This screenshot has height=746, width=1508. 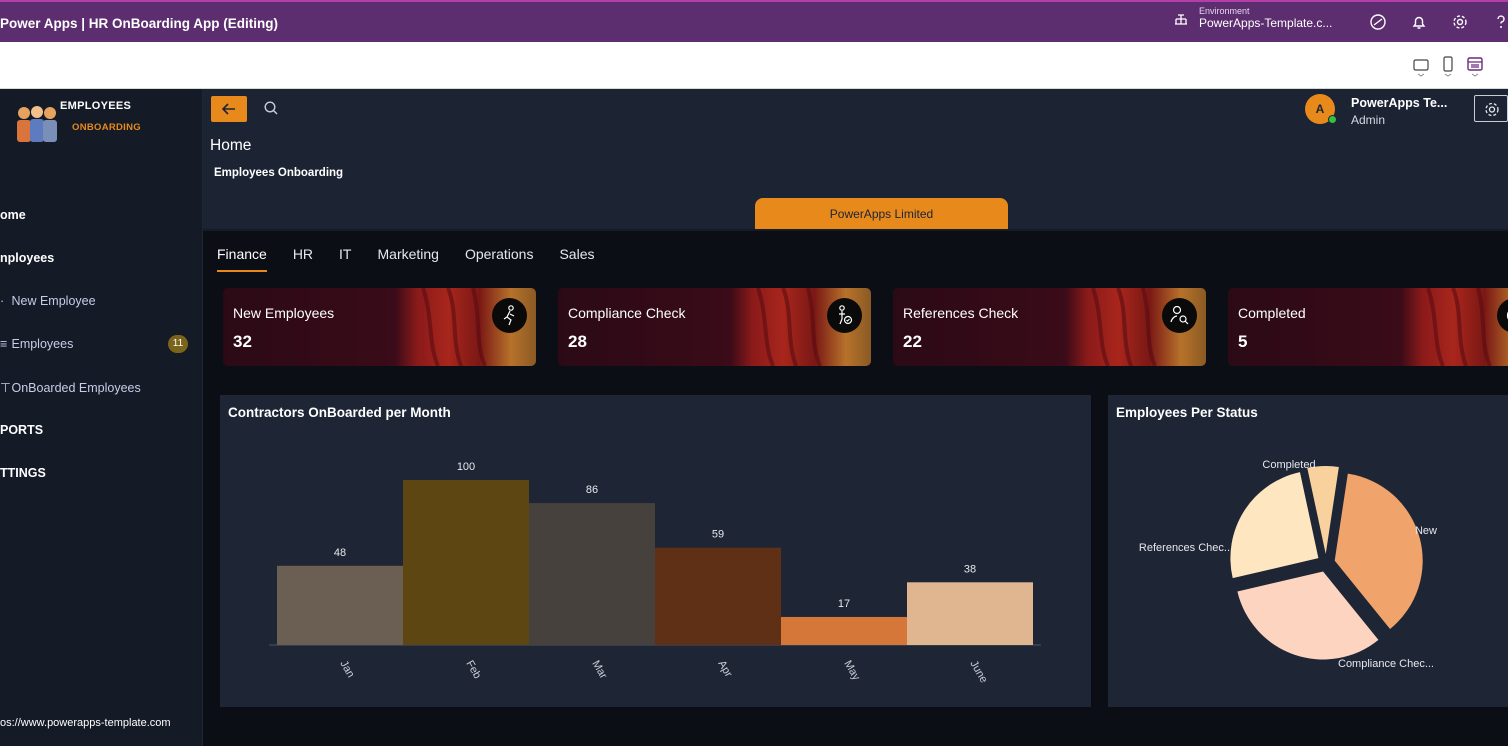 I want to click on page-title: Home, so click(x=231, y=145).